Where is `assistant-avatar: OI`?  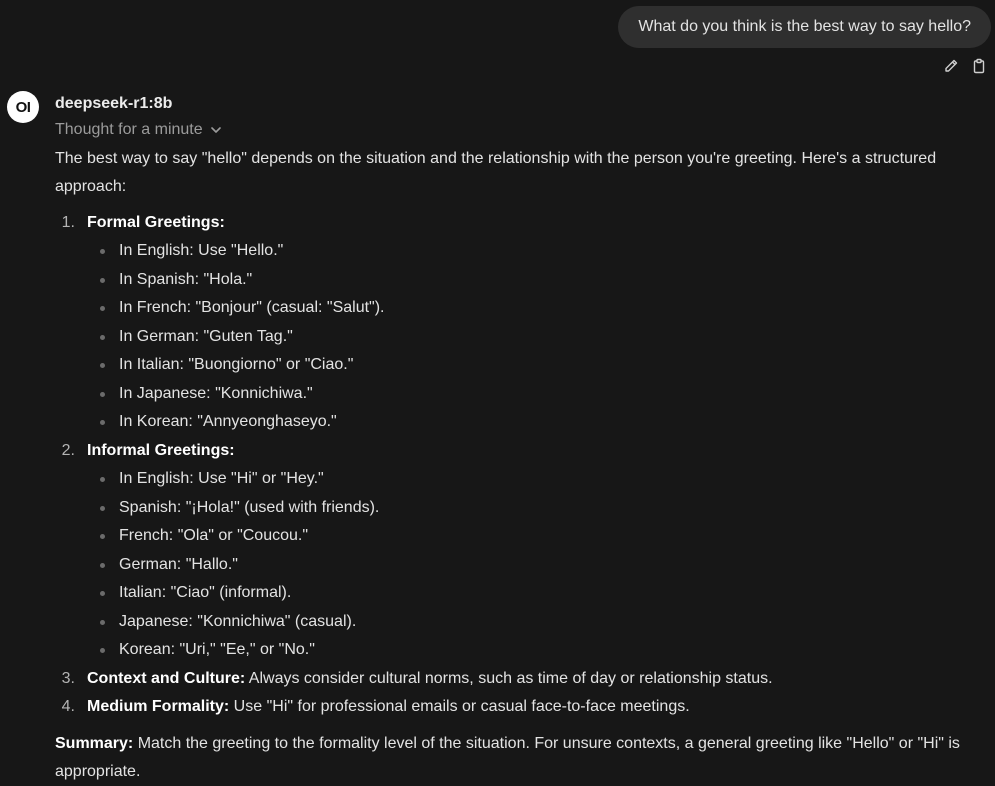 assistant-avatar: OI is located at coordinates (23, 107).